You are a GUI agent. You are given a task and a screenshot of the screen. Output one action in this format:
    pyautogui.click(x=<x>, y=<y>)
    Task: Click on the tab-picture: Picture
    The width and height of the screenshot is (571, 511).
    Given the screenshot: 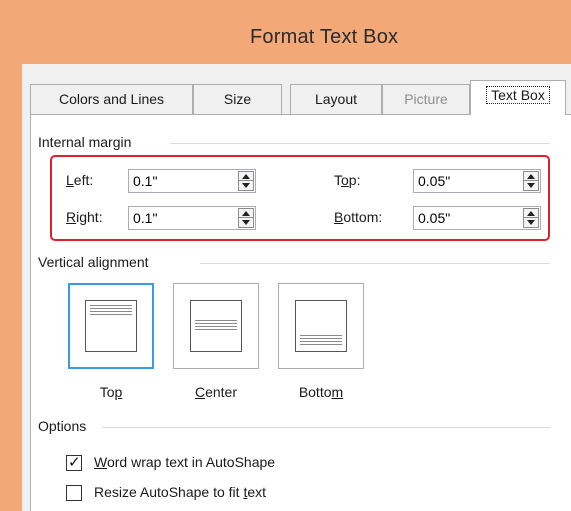 What is the action you would take?
    pyautogui.click(x=426, y=99)
    